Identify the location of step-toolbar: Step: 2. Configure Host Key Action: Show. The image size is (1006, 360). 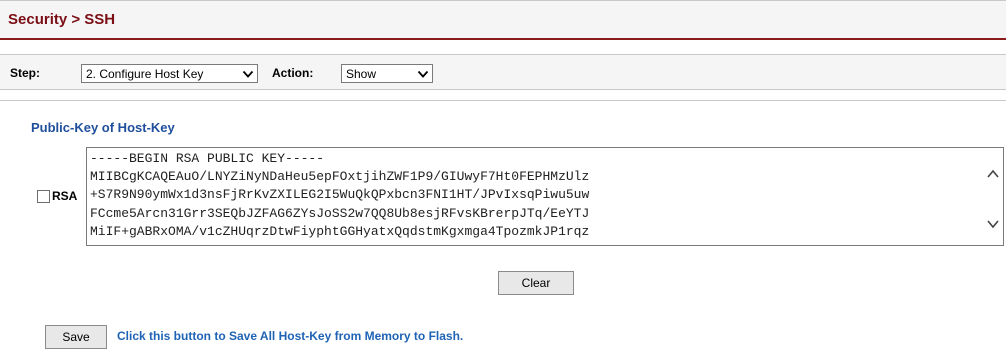
(503, 72).